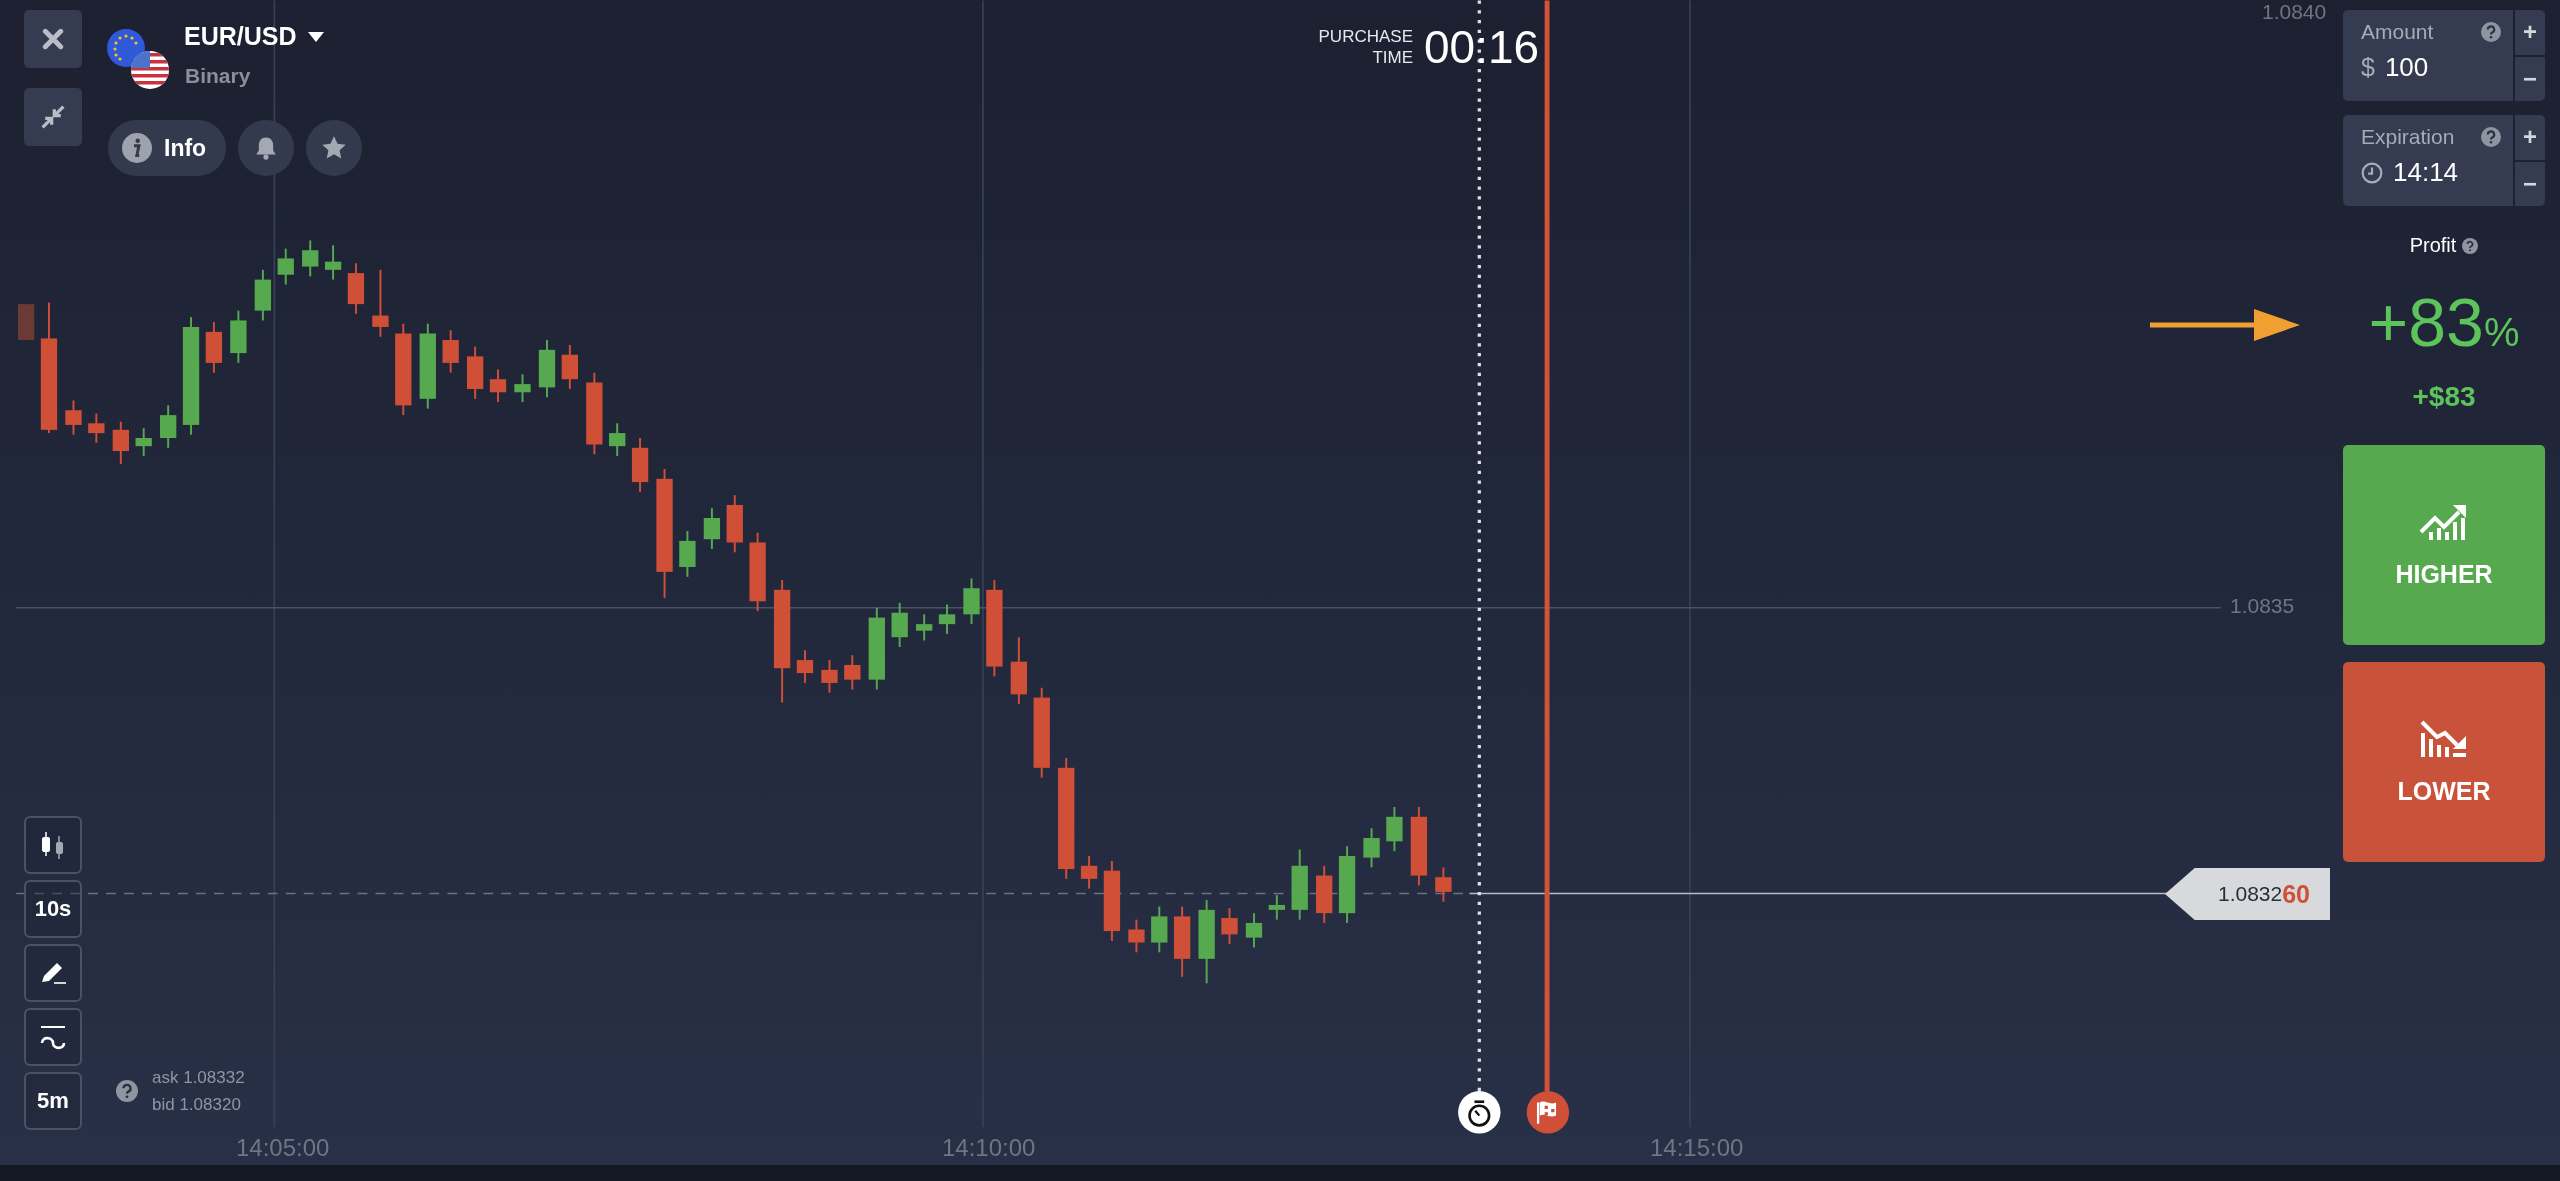 The width and height of the screenshot is (2560, 1181). I want to click on timeframe-button: 5m, so click(53, 1101).